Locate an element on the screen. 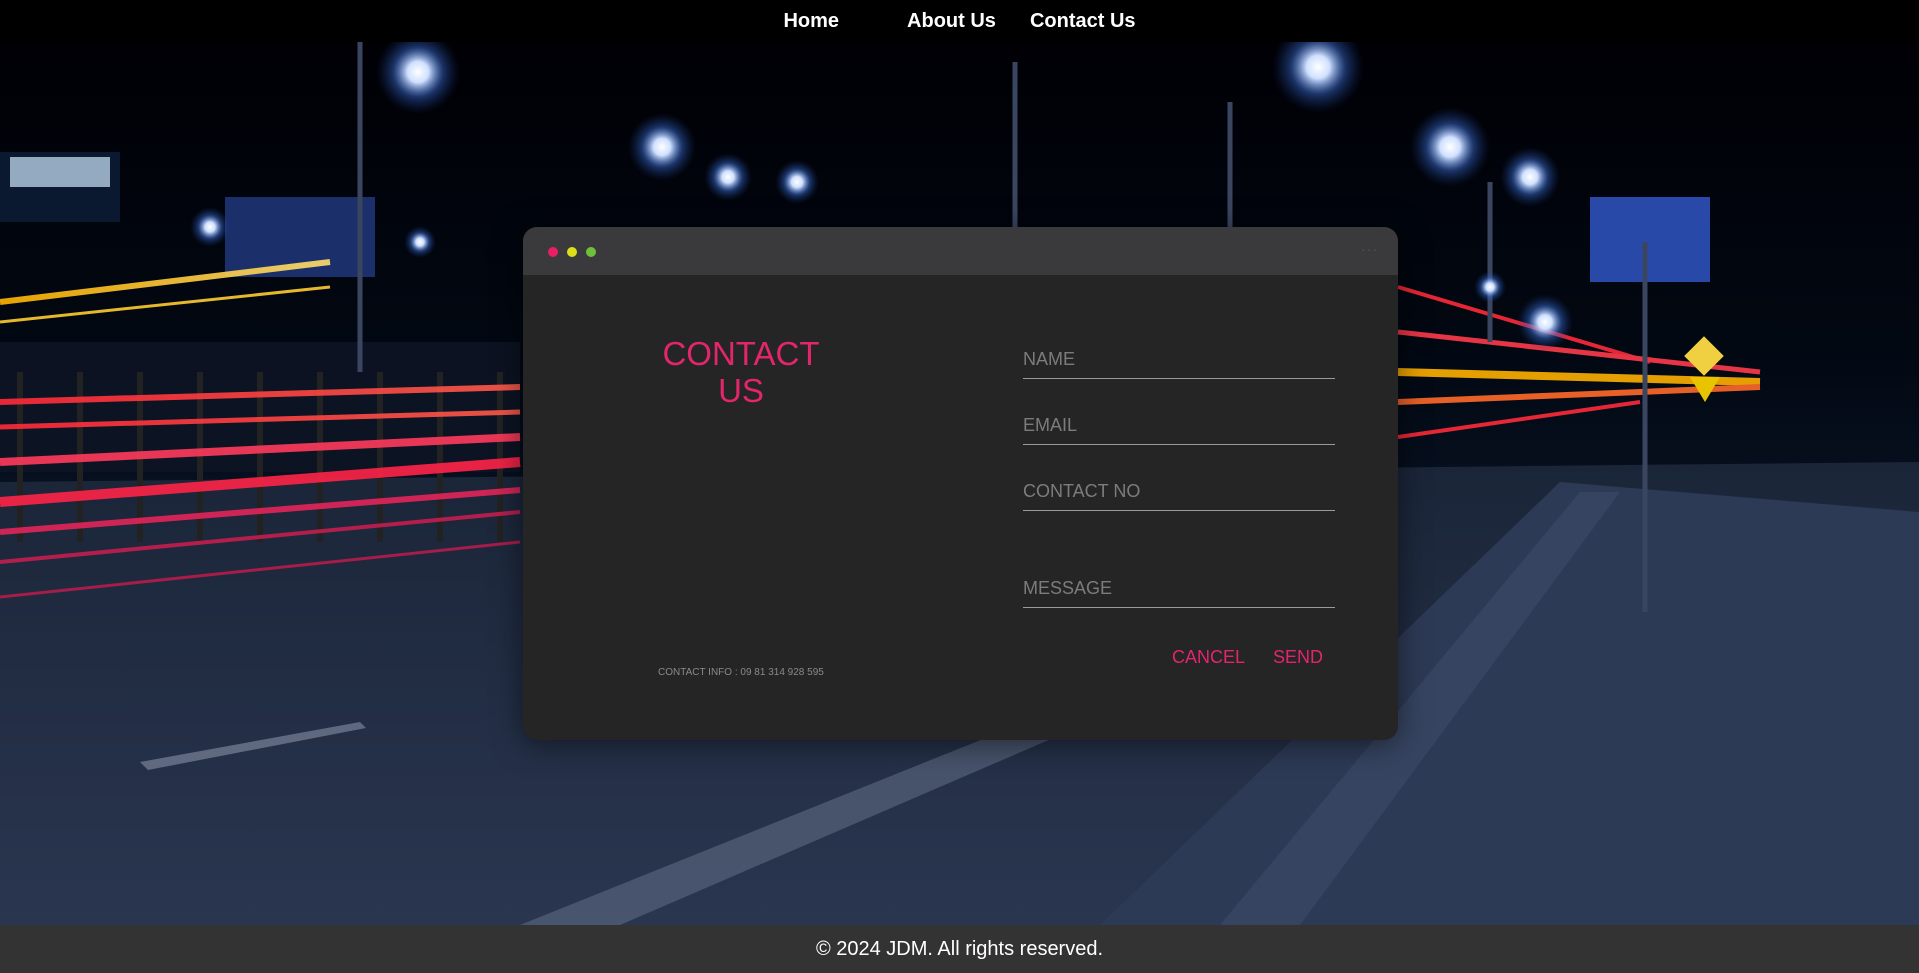  email-input is located at coordinates (1179, 427).